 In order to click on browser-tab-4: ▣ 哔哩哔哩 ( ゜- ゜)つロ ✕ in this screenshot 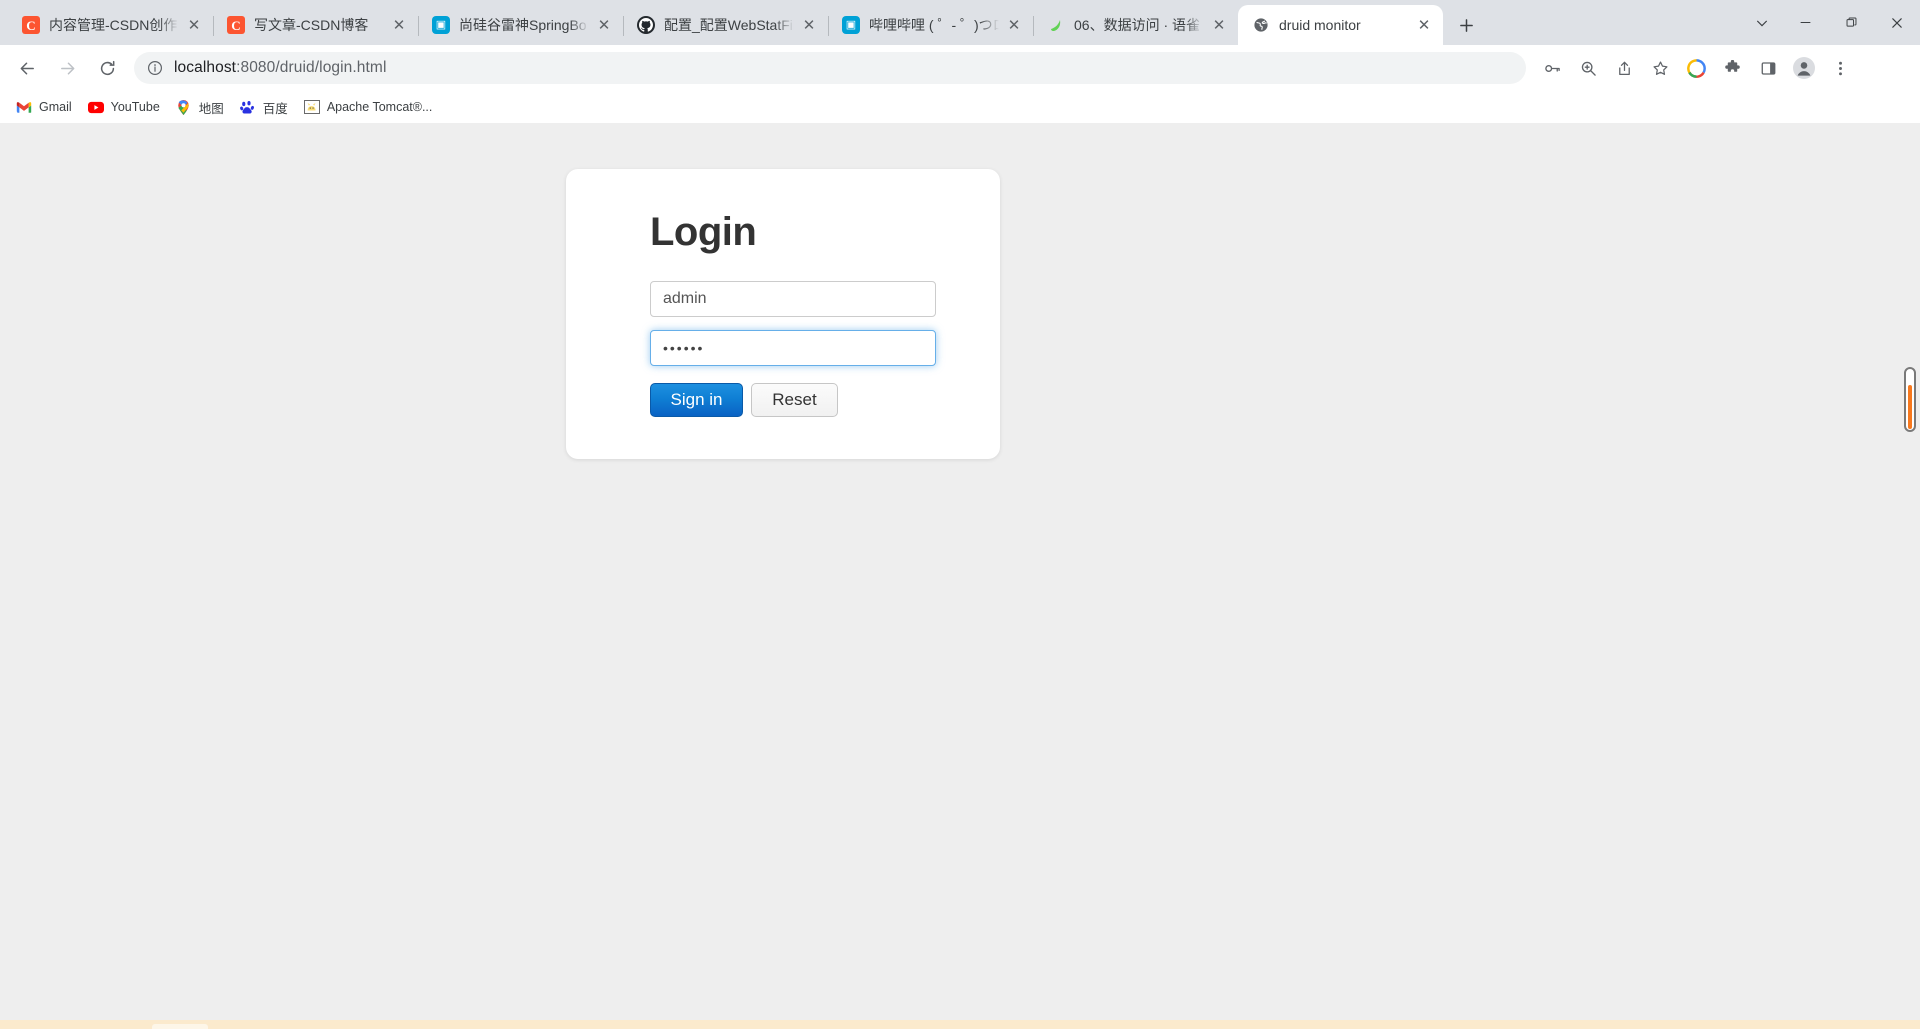, I will do `click(931, 25)`.